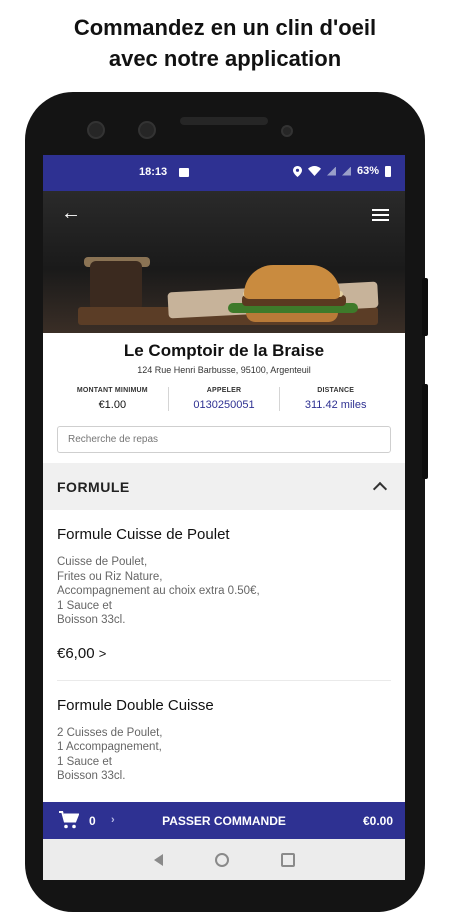 This screenshot has width=450, height=912. What do you see at coordinates (76, 653) in the screenshot?
I see `price-value: €6,00` at bounding box center [76, 653].